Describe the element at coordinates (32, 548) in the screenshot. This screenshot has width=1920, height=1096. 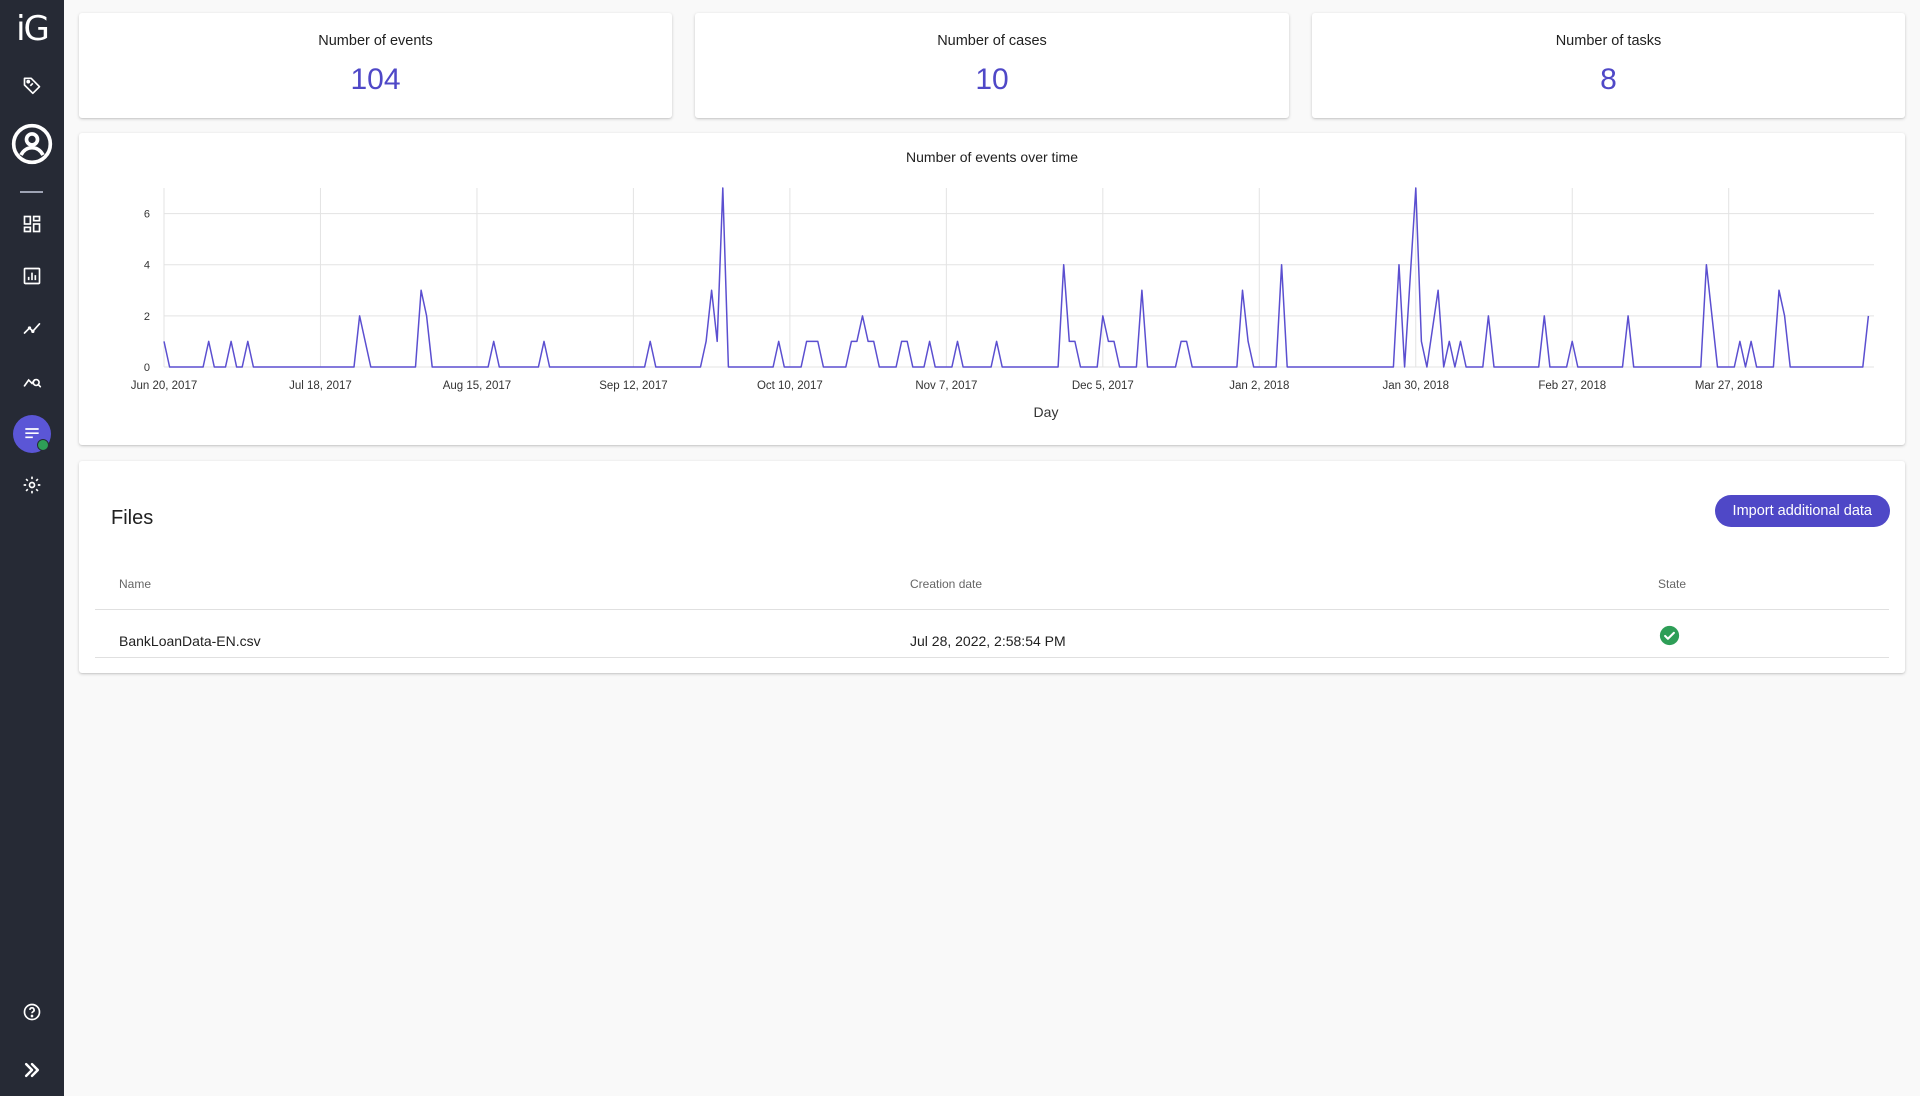
I see `sidebar: iG` at that location.